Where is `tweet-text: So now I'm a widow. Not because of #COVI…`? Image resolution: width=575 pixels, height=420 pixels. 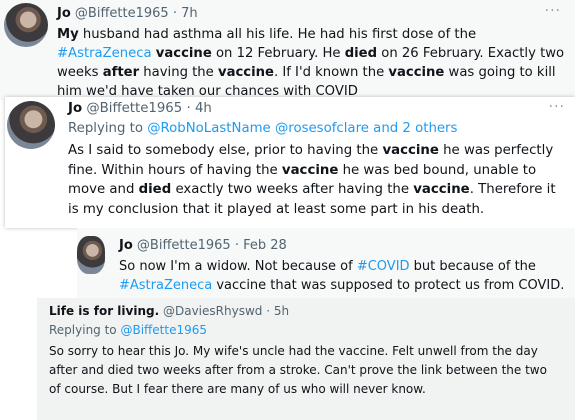 tweet-text: So now I'm a widow. Not because of #COVI… is located at coordinates (344, 276).